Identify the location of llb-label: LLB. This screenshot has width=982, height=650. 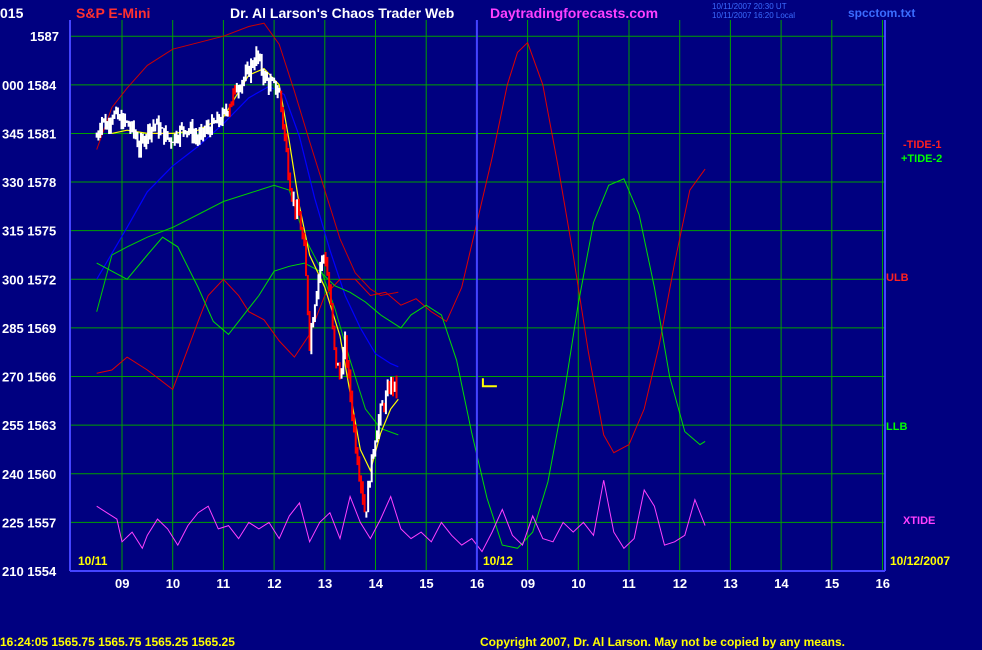
(896, 427).